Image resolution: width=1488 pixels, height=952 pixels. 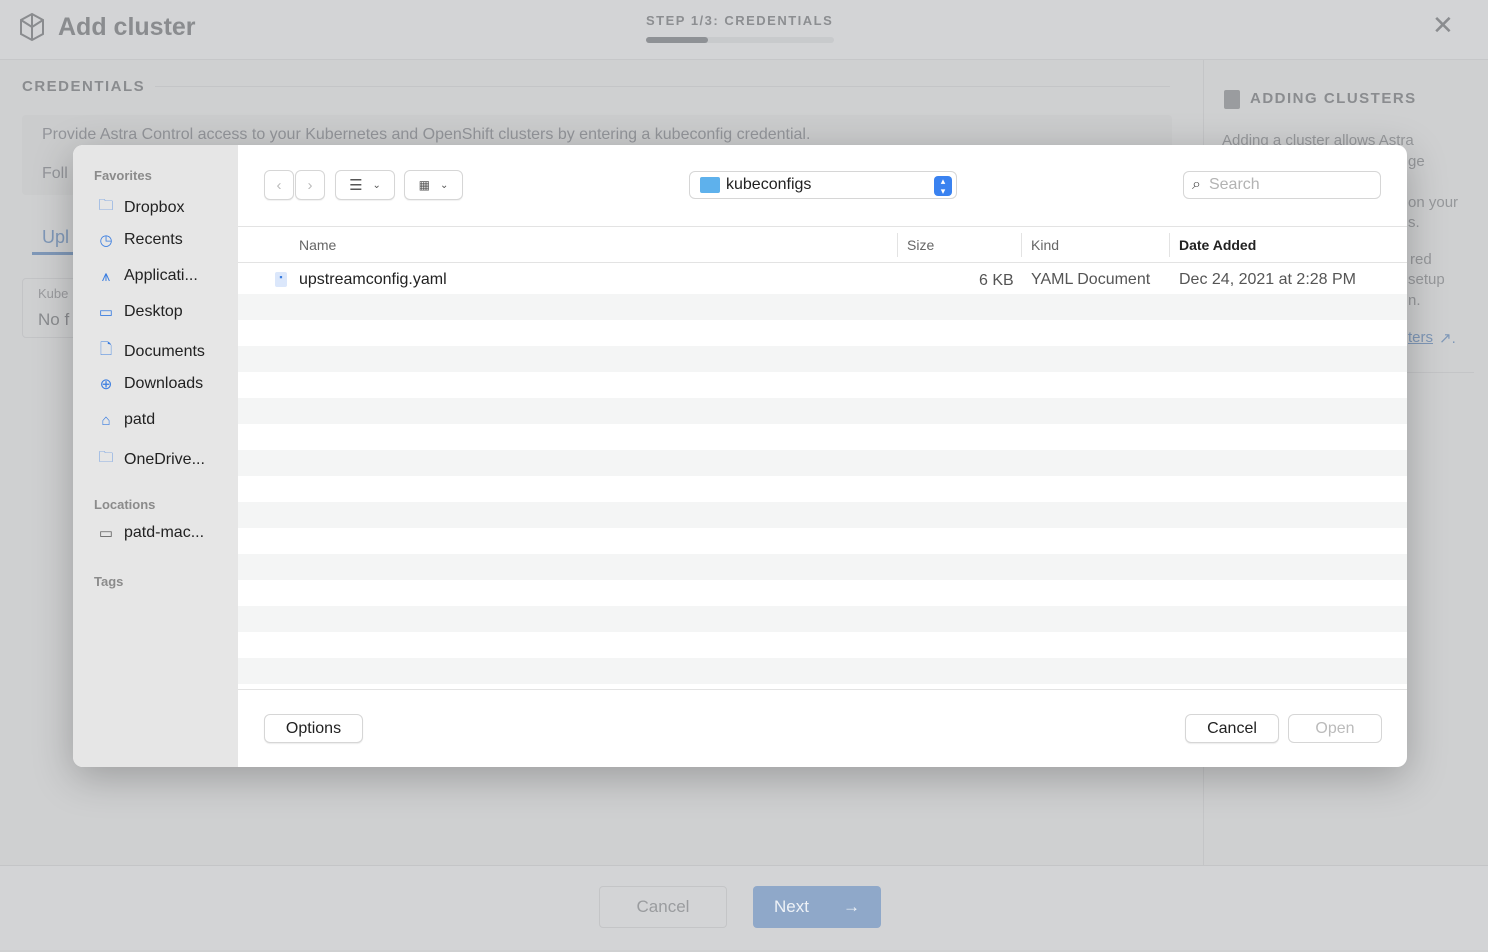 I want to click on folder-icon, so click(x=710, y=185).